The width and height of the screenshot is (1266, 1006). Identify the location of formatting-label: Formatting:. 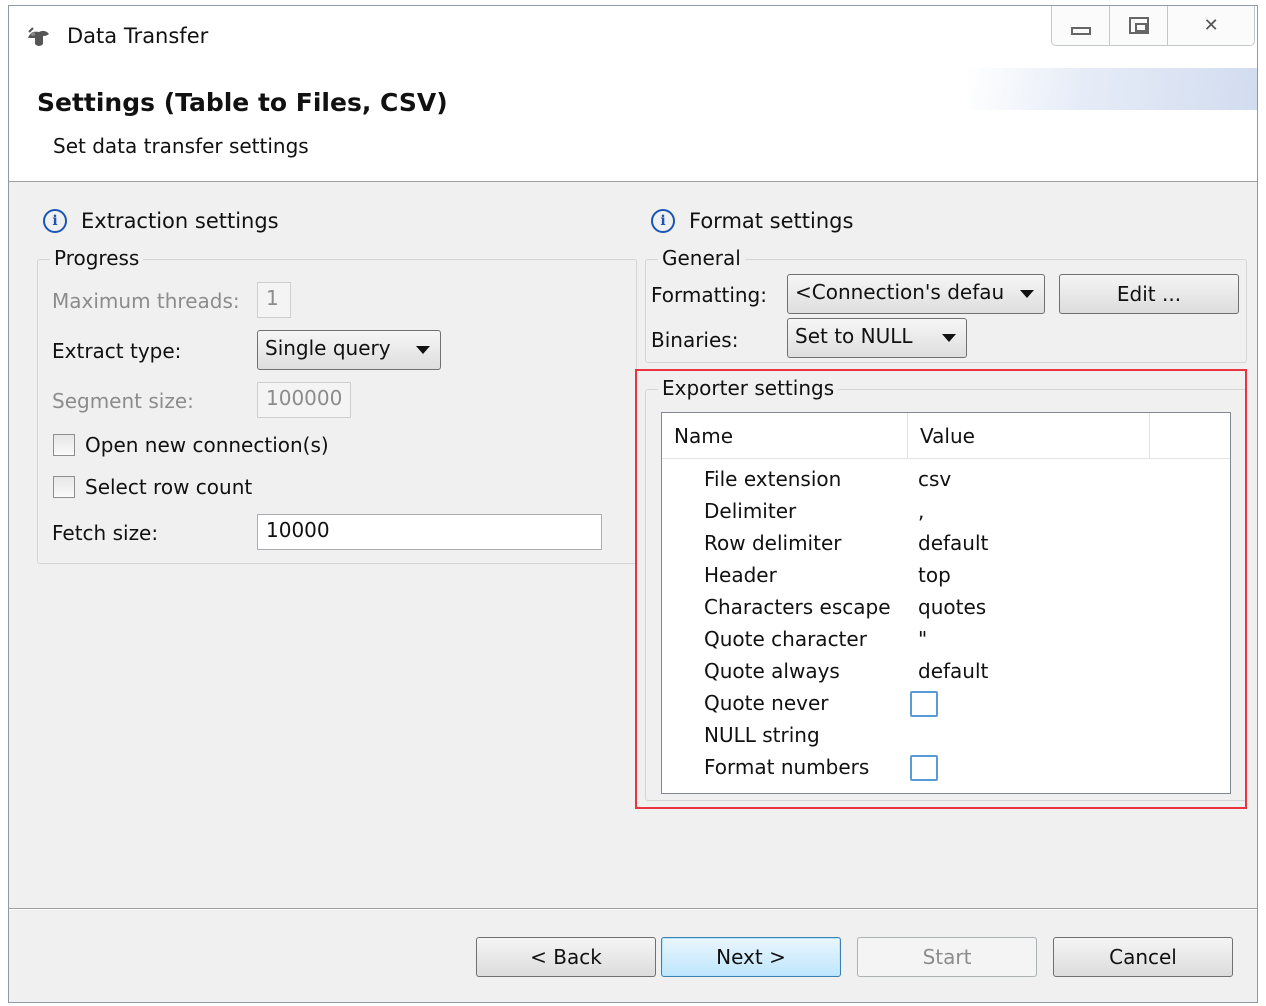
(709, 295).